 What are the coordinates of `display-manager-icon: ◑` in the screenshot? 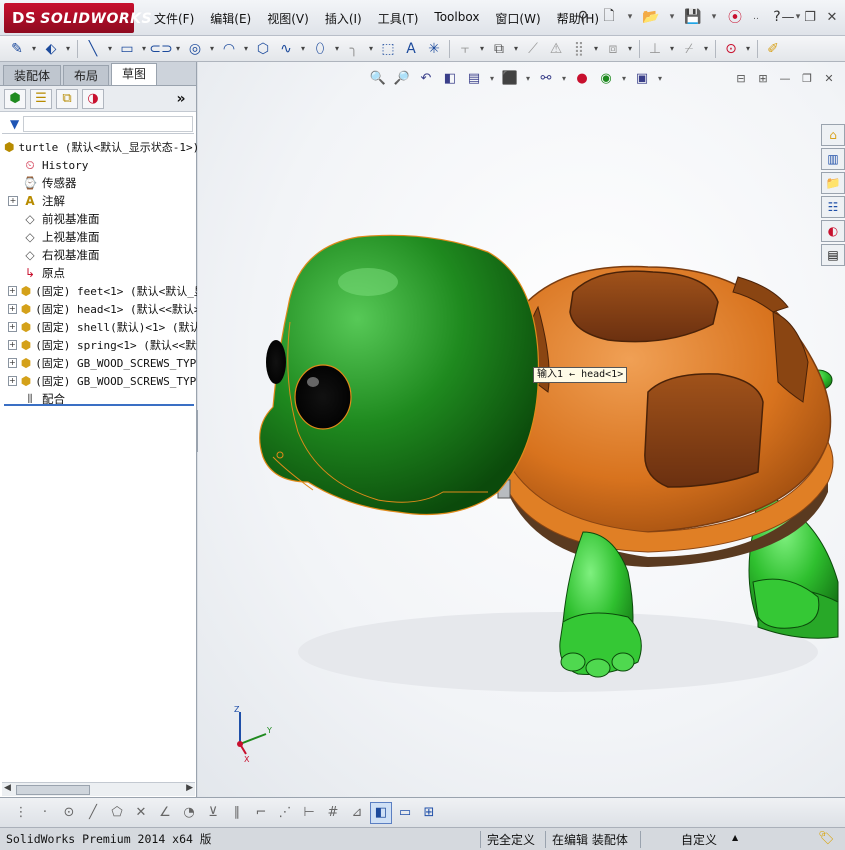 It's located at (93, 98).